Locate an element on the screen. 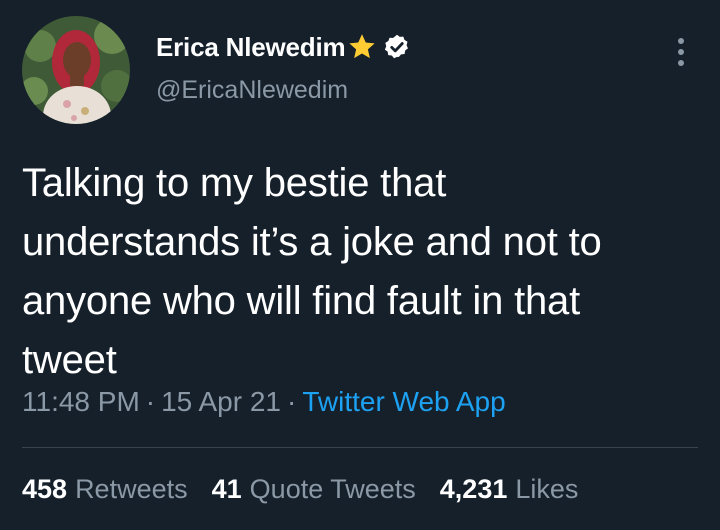  avatar is located at coordinates (76, 70).